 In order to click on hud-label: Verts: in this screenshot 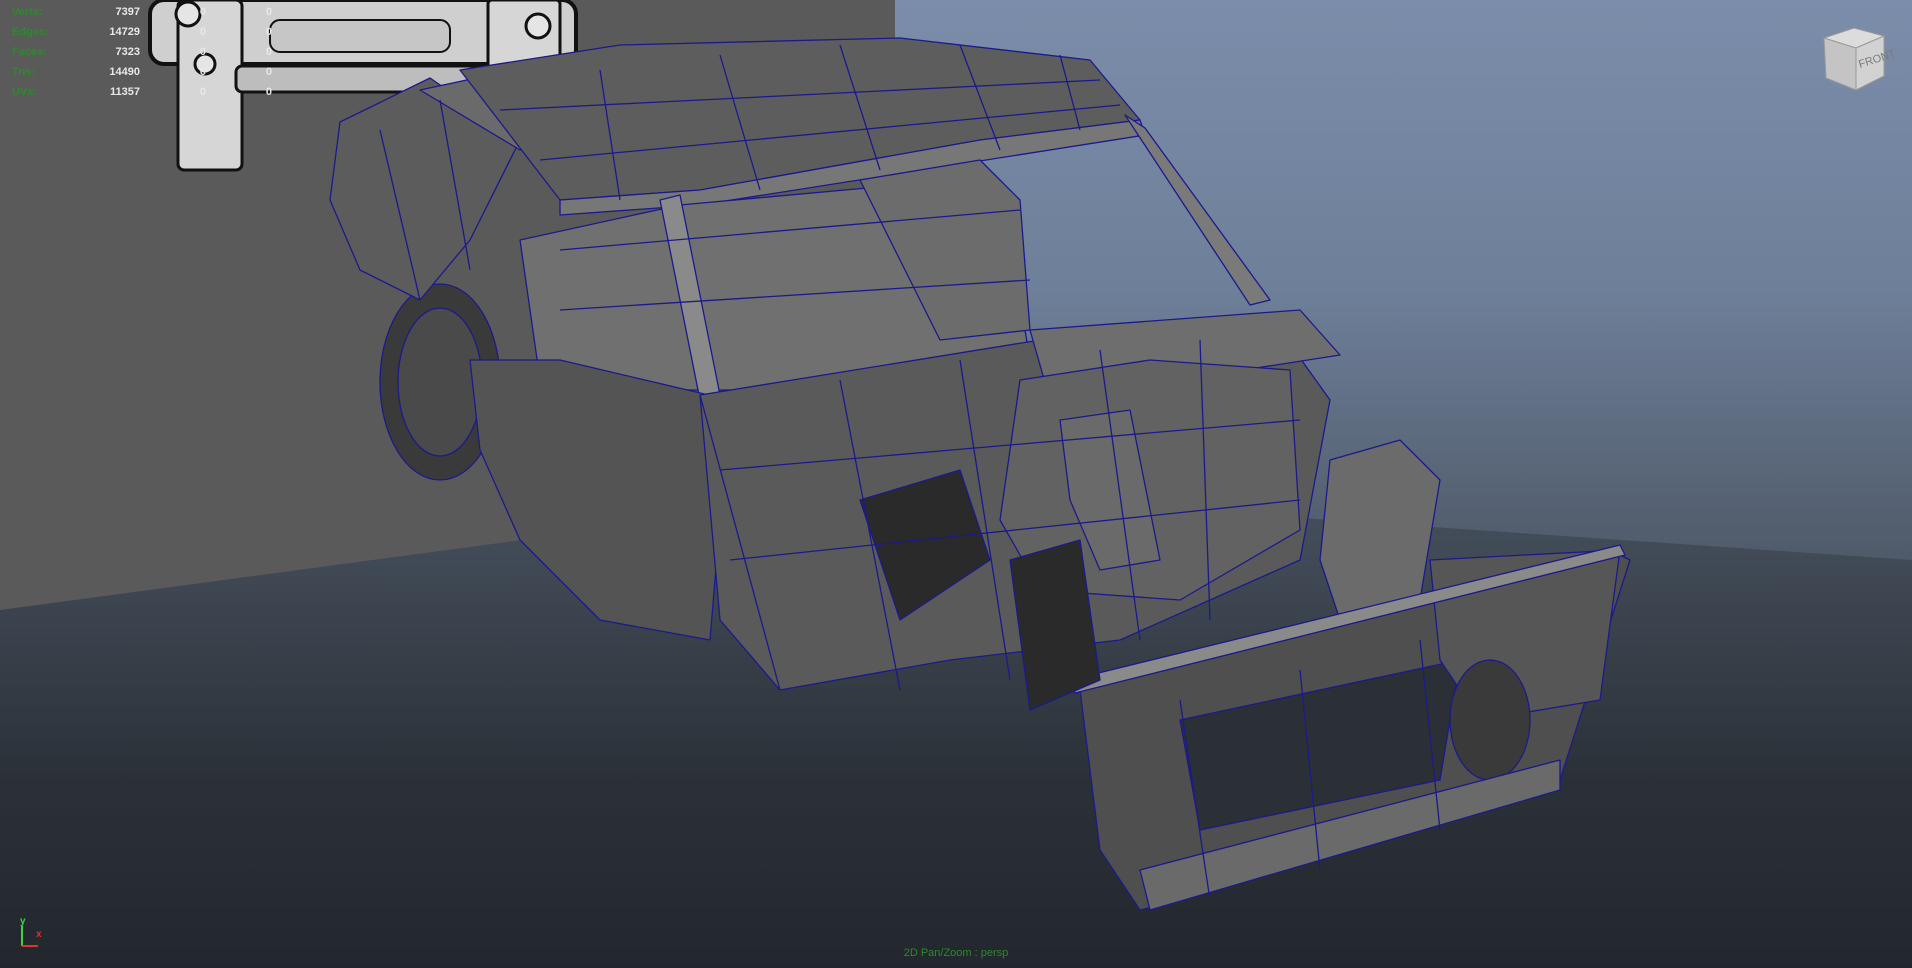, I will do `click(27, 12)`.